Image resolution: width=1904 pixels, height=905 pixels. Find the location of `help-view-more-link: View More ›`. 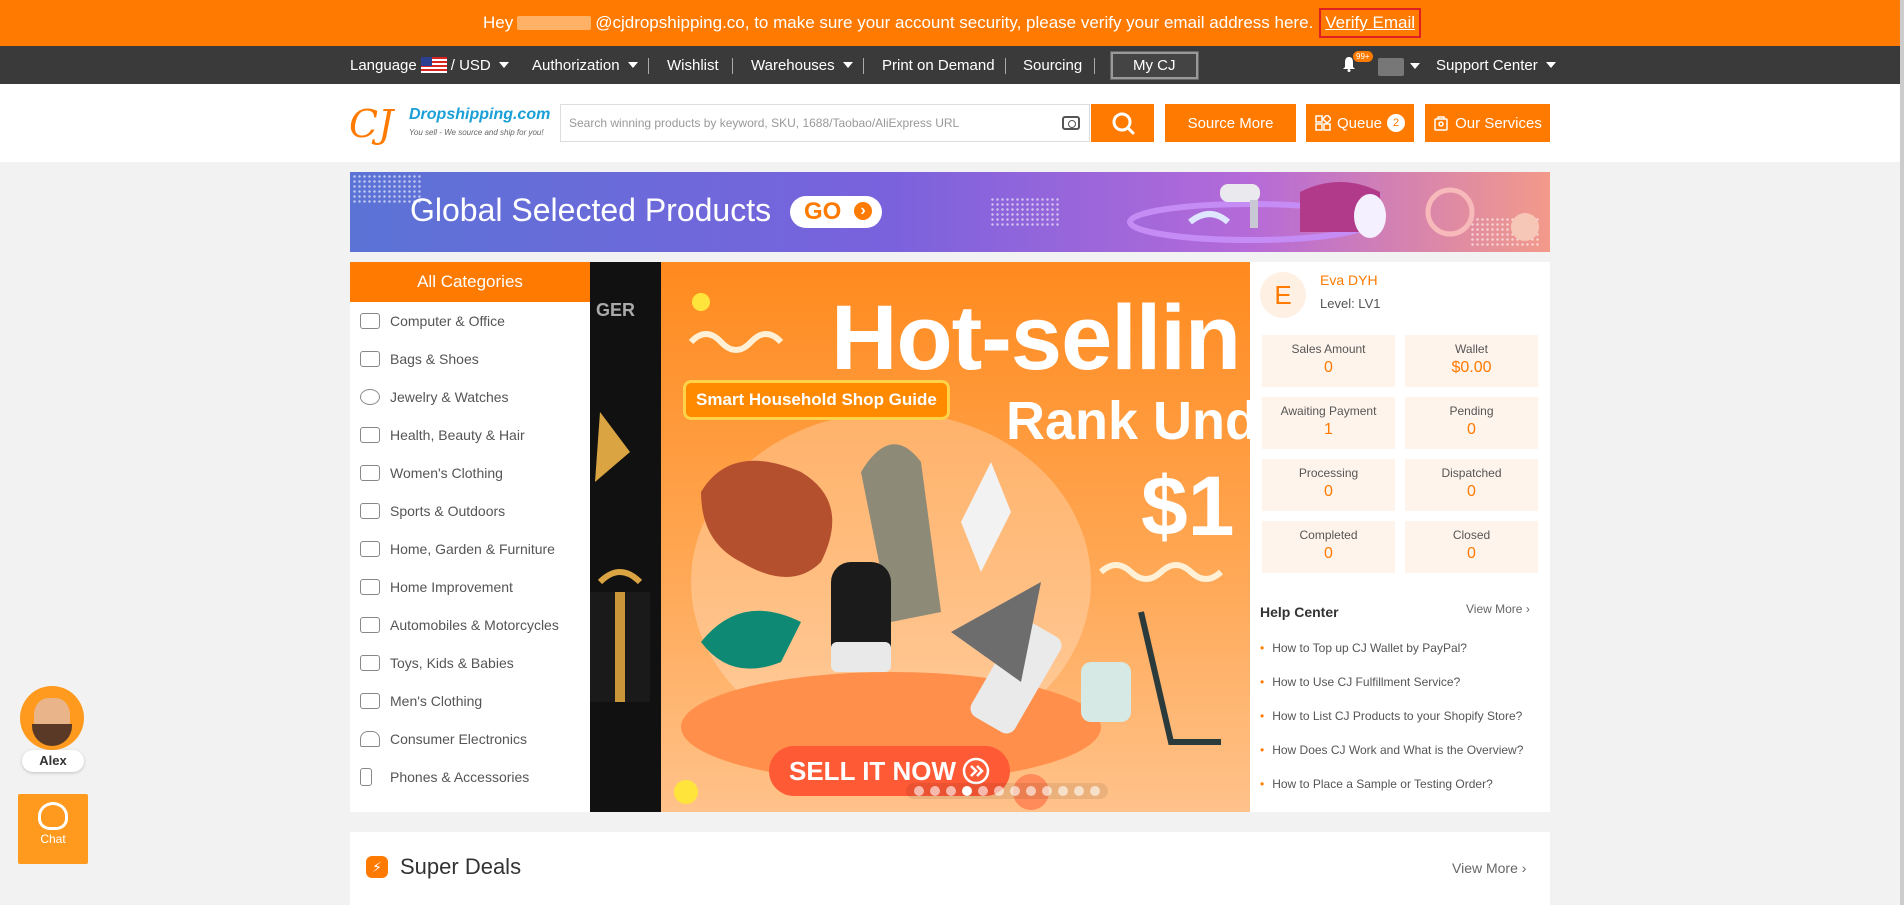

help-view-more-link: View More › is located at coordinates (1498, 609).